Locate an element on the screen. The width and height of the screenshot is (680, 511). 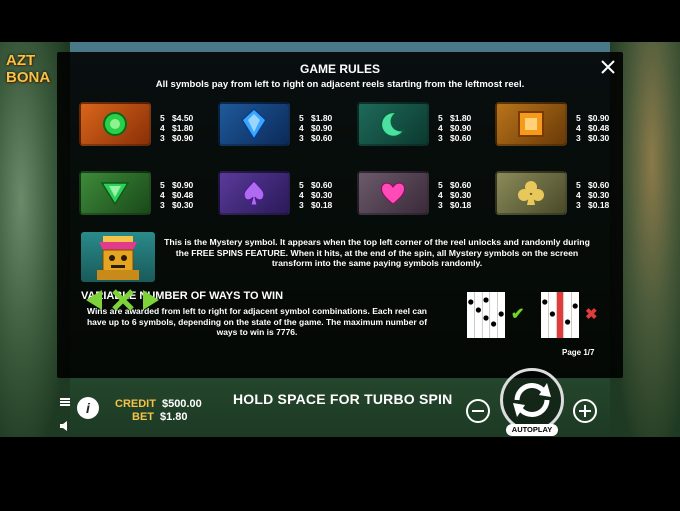
triangle-gem-icon is located at coordinates (115, 194).